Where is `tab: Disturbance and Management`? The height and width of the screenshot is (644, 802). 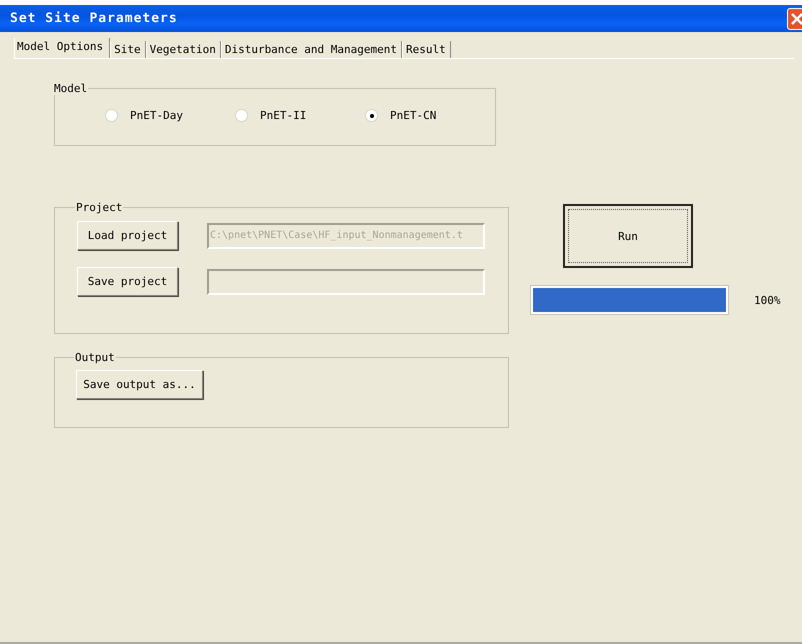
tab: Disturbance and Management is located at coordinates (311, 49).